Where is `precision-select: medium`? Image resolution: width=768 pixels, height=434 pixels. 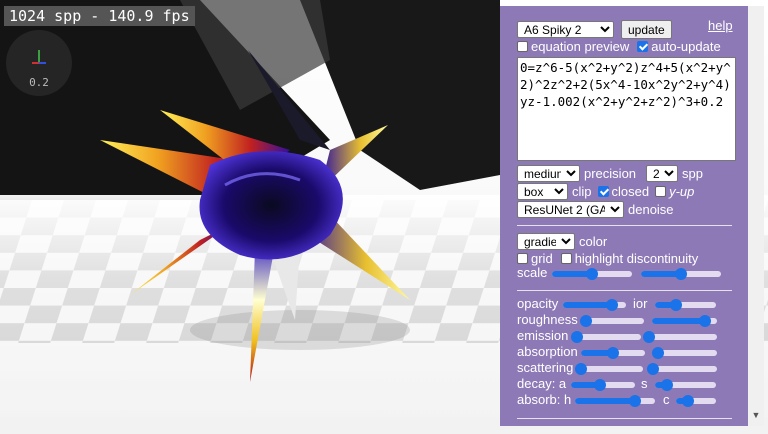
precision-select: medium is located at coordinates (548, 173).